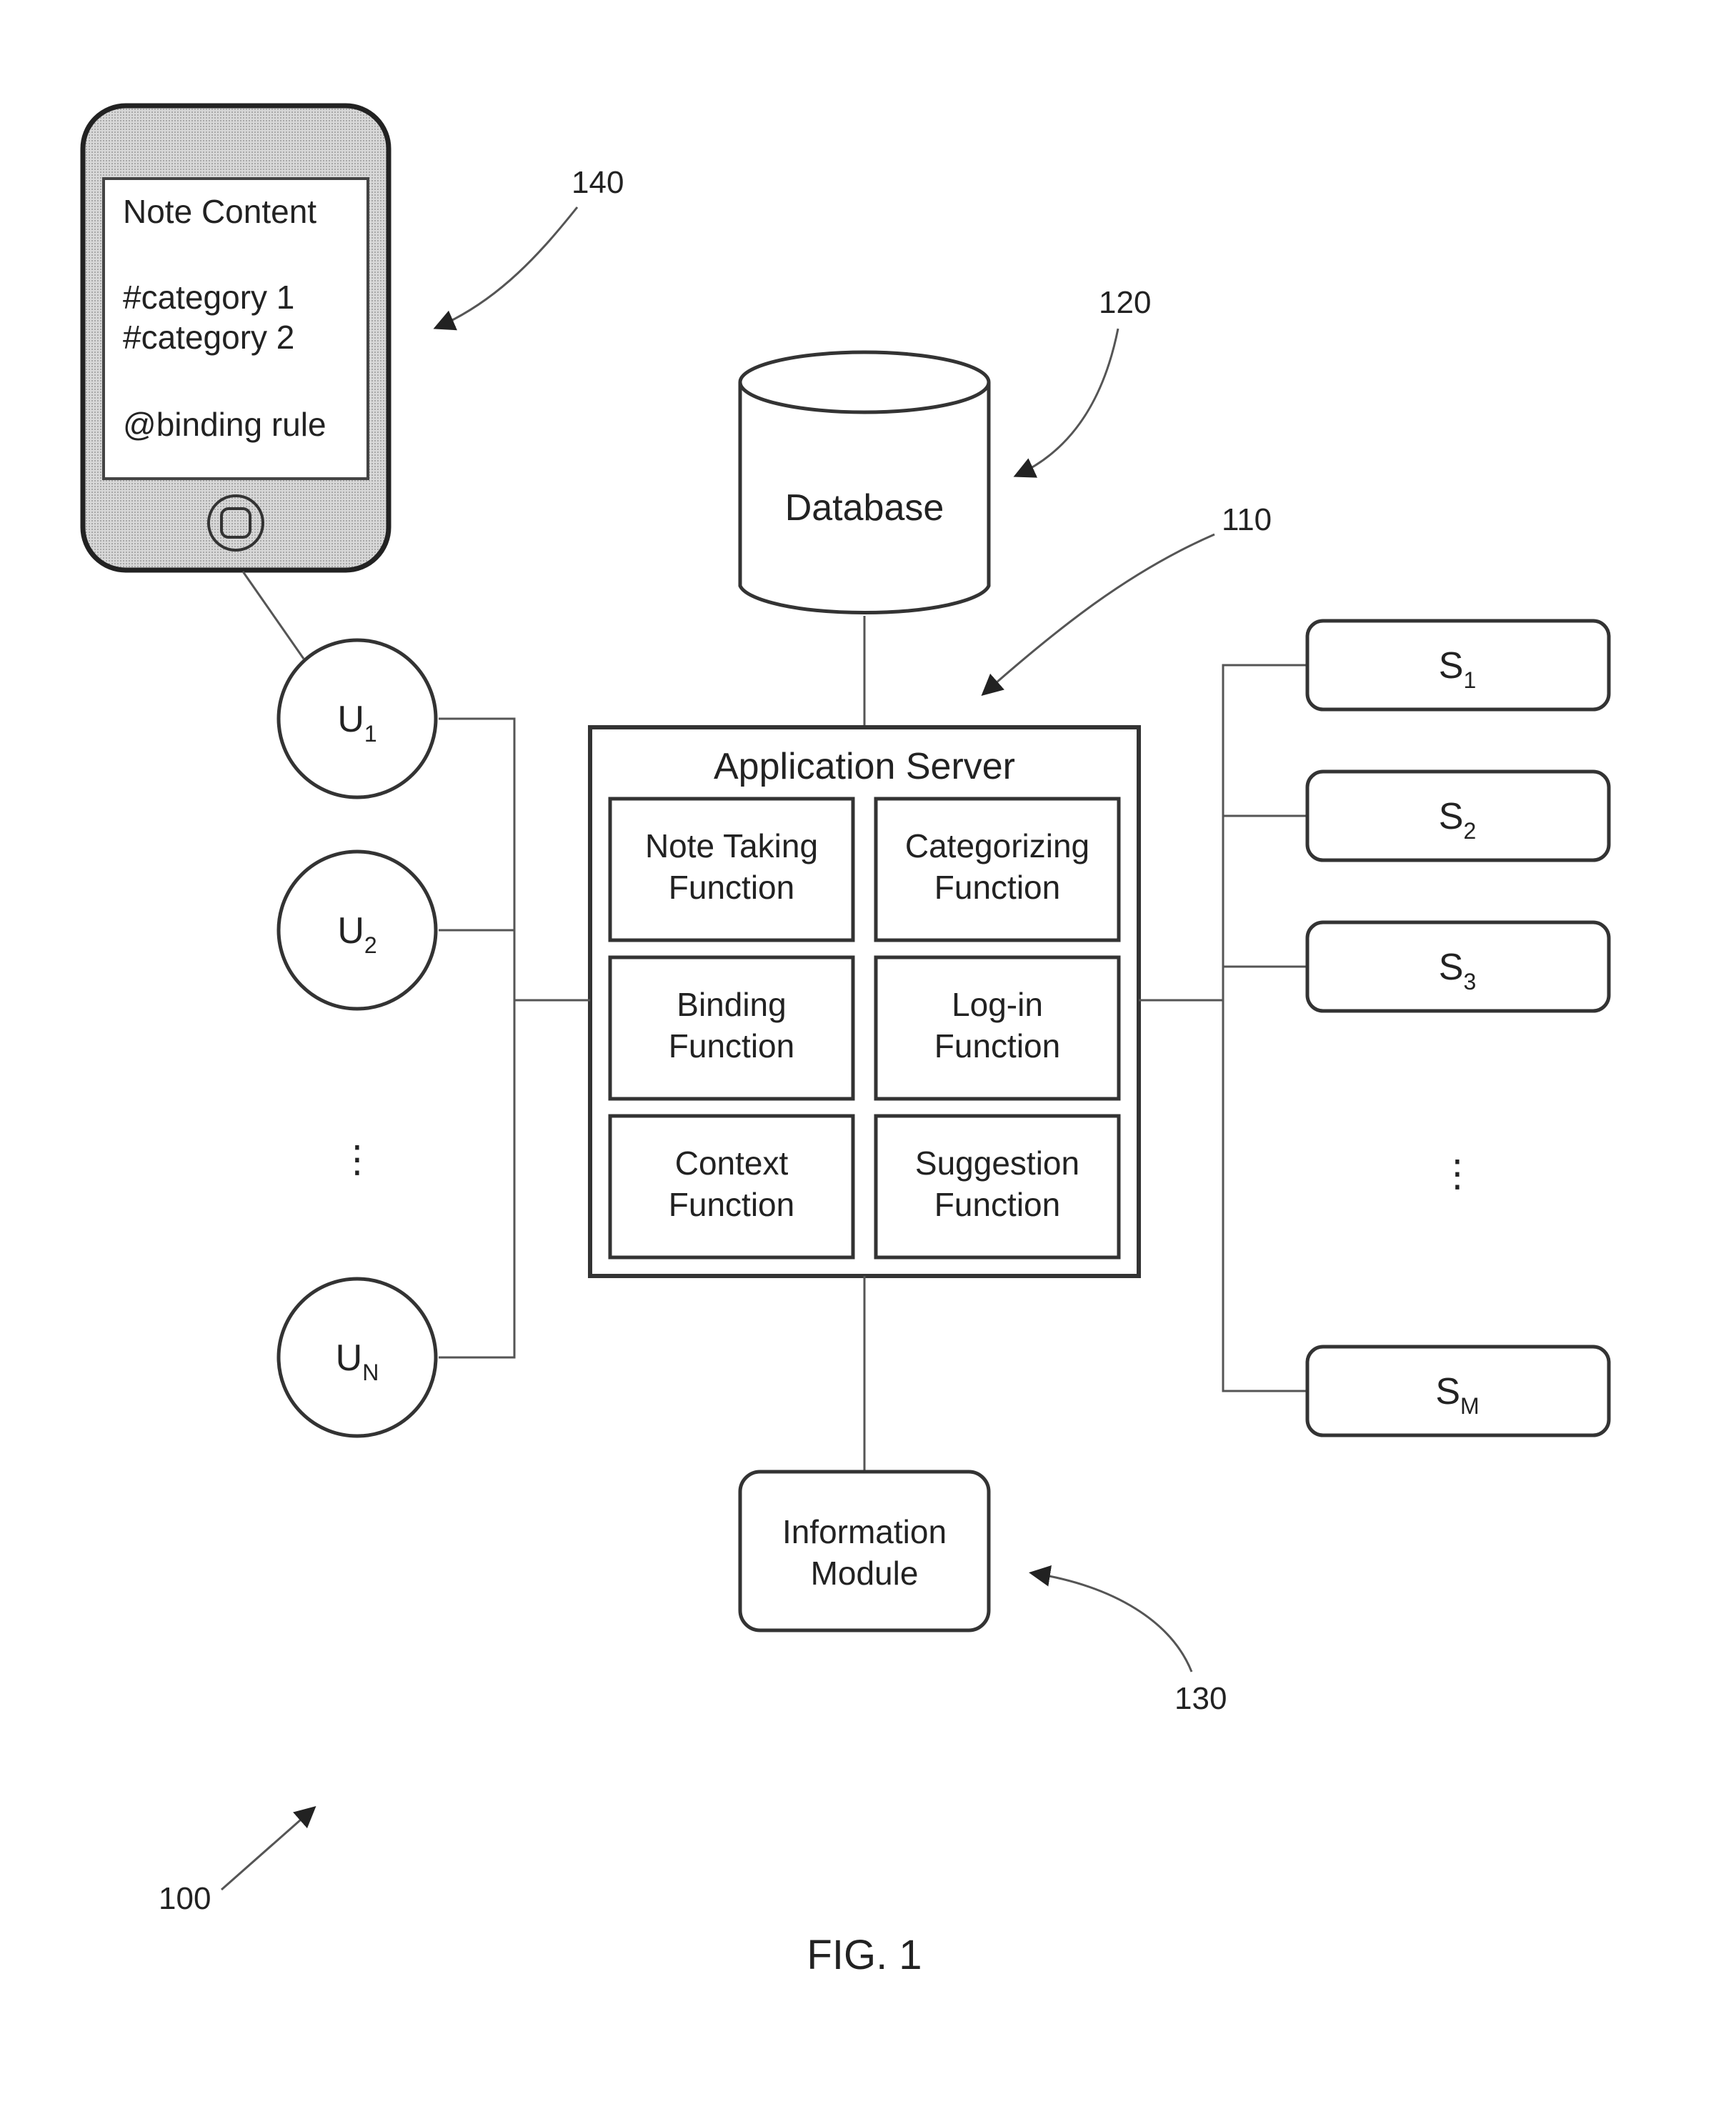 This screenshot has height=2109, width=1736. What do you see at coordinates (1125, 302) in the screenshot?
I see `ref-120: 120` at bounding box center [1125, 302].